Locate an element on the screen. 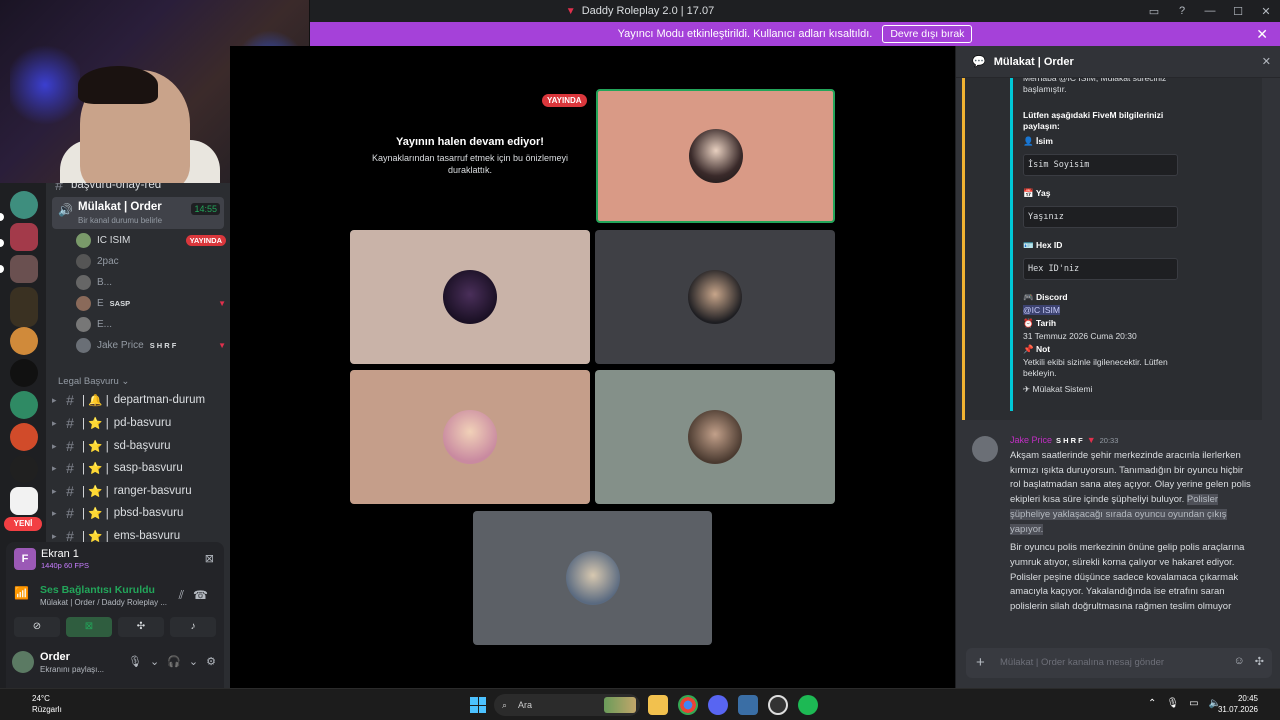 The image size is (1280, 720). channel-item: ▸ # | ⭐ | ranger-basvuru is located at coordinates (138, 491).